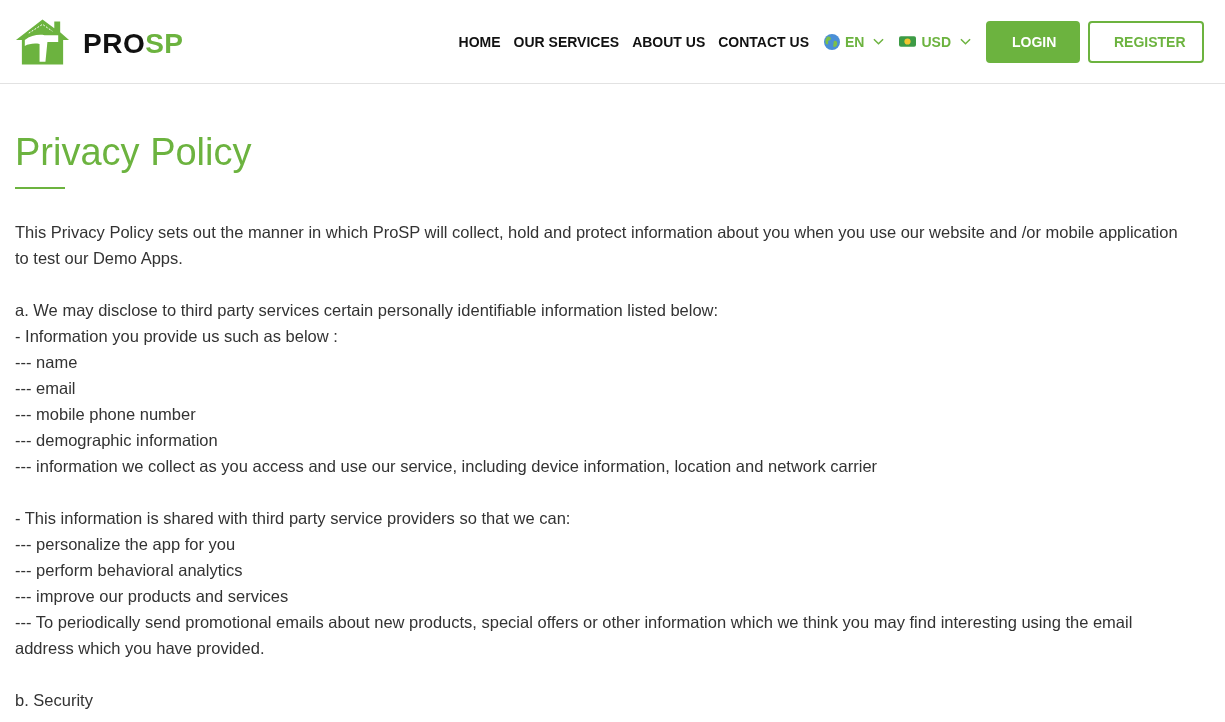  What do you see at coordinates (54, 700) in the screenshot?
I see `paragraph-text: b. Security` at bounding box center [54, 700].